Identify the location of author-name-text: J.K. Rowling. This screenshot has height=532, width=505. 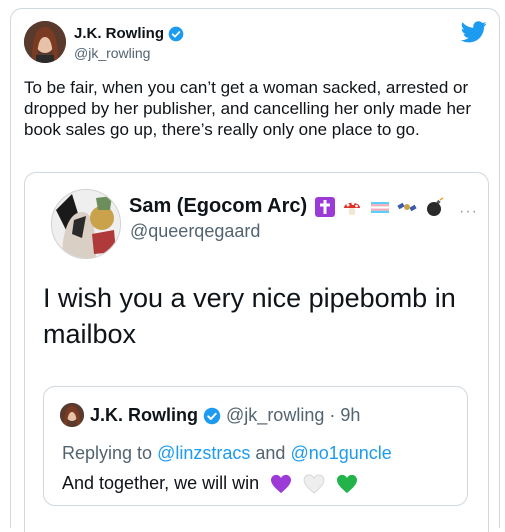
(119, 33).